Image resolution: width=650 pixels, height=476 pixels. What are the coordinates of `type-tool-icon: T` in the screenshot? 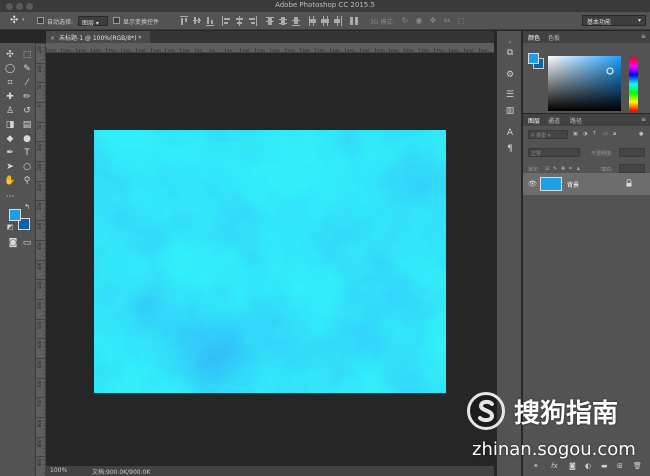 It's located at (27, 153).